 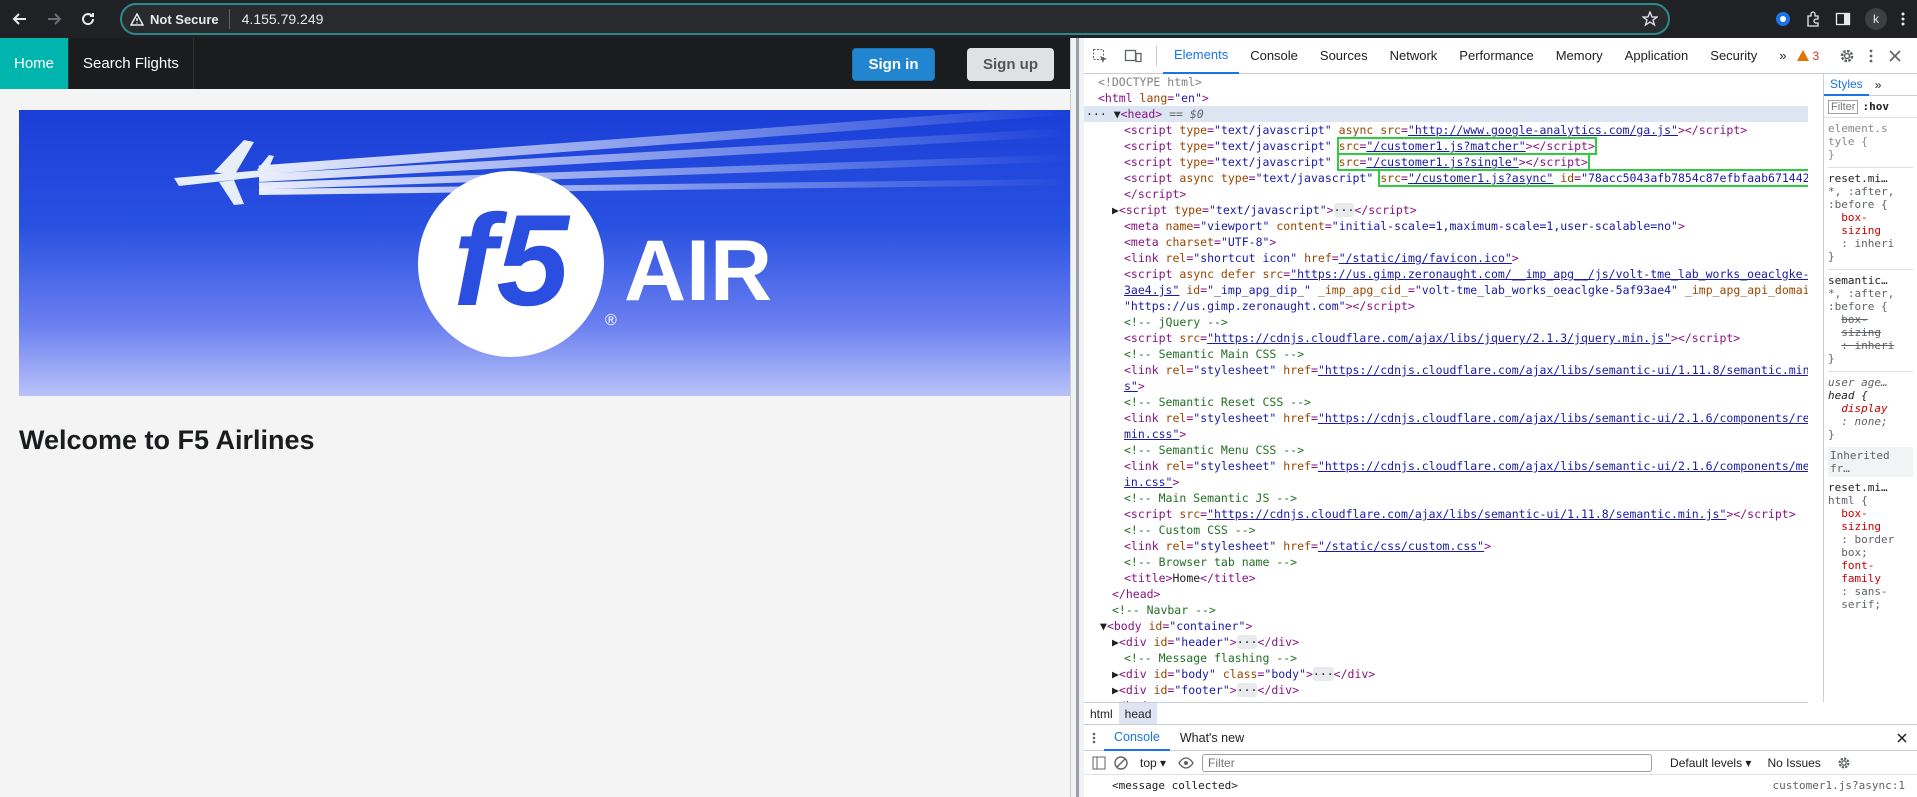 What do you see at coordinates (1101, 713) in the screenshot?
I see `breadcrumb-html: html` at bounding box center [1101, 713].